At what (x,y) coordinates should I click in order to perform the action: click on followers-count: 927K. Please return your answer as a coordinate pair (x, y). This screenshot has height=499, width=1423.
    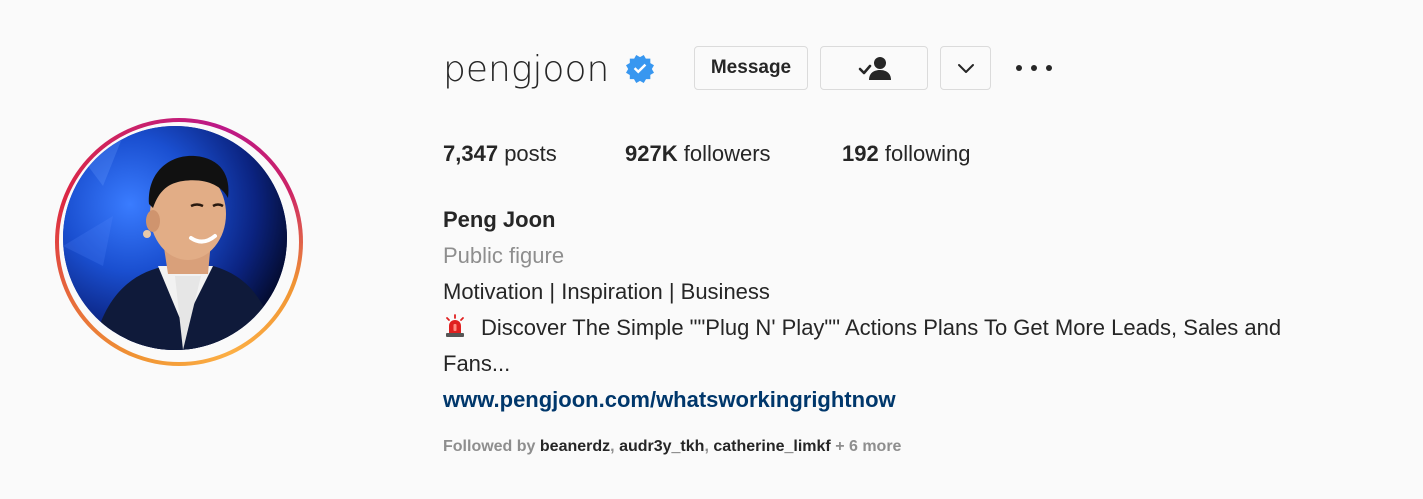
    Looking at the image, I should click on (651, 153).